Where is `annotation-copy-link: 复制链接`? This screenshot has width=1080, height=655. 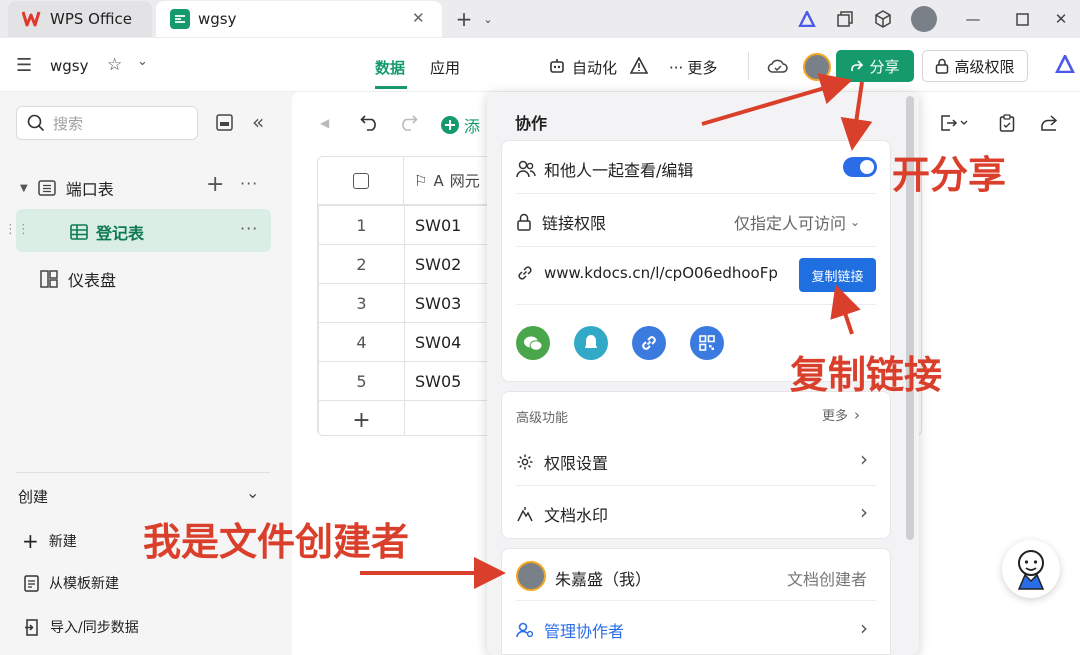 annotation-copy-link: 复制链接 is located at coordinates (866, 375).